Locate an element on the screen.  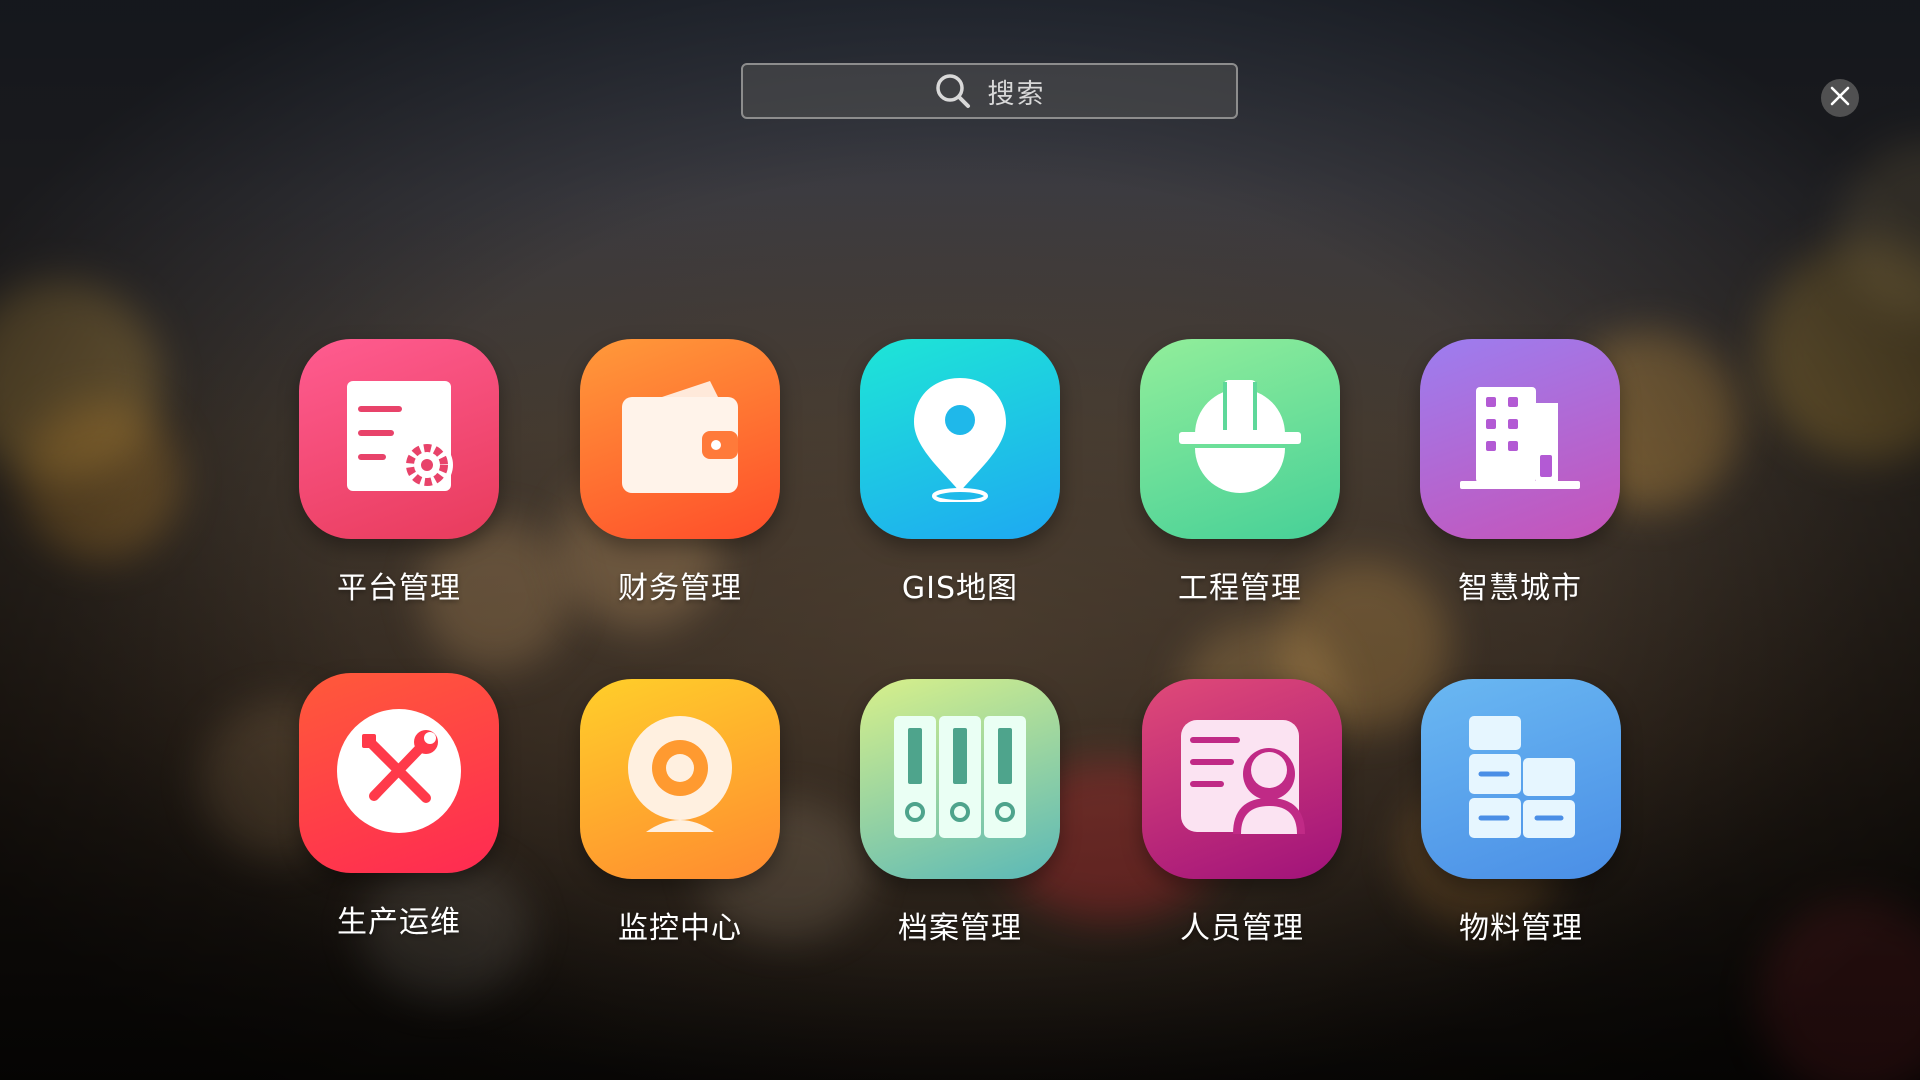
search-bar: 搜索 is located at coordinates (989, 91).